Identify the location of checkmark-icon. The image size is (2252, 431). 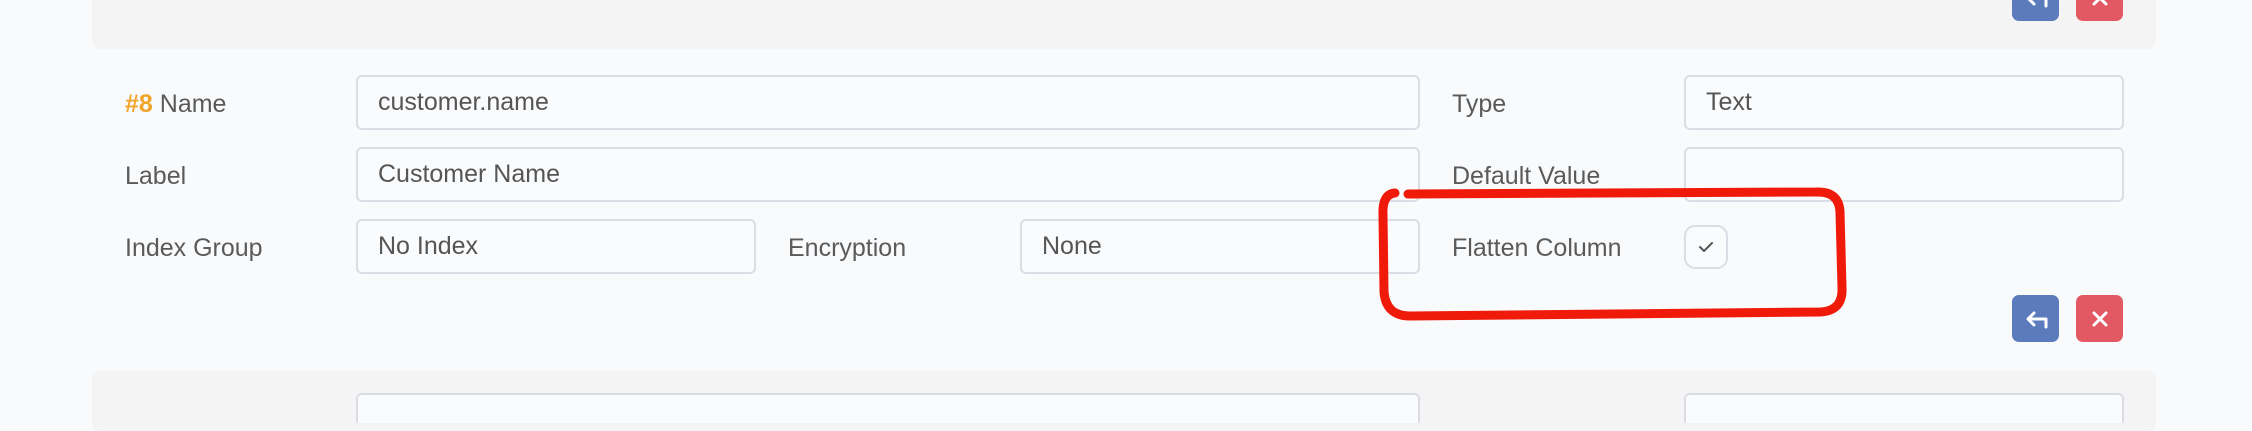
(1706, 247).